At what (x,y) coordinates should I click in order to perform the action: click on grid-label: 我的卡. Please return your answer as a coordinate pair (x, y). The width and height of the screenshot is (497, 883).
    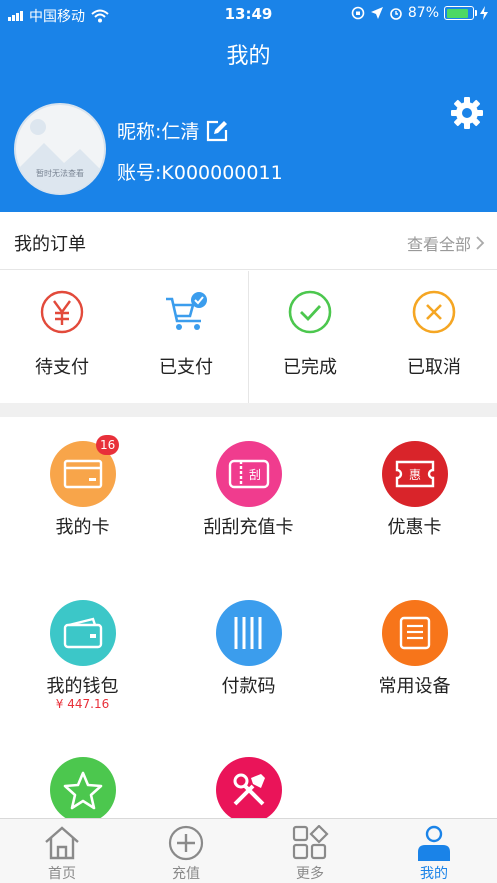
    Looking at the image, I should click on (82, 527).